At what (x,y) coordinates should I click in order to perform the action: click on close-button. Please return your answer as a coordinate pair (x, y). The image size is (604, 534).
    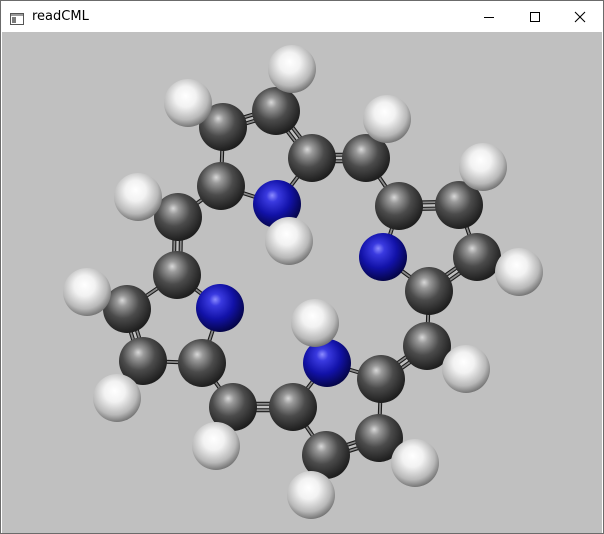
    Looking at the image, I should click on (580, 16).